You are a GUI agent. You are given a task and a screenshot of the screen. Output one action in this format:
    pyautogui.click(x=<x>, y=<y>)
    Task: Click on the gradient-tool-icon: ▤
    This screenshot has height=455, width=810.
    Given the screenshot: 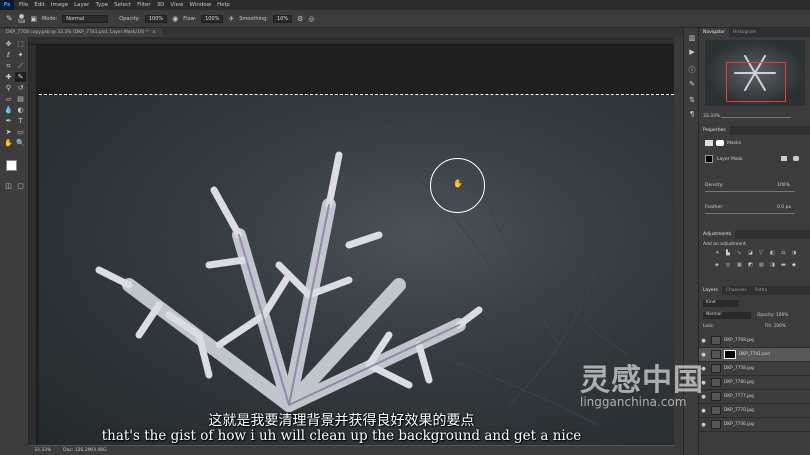 What is the action you would take?
    pyautogui.click(x=20, y=99)
    